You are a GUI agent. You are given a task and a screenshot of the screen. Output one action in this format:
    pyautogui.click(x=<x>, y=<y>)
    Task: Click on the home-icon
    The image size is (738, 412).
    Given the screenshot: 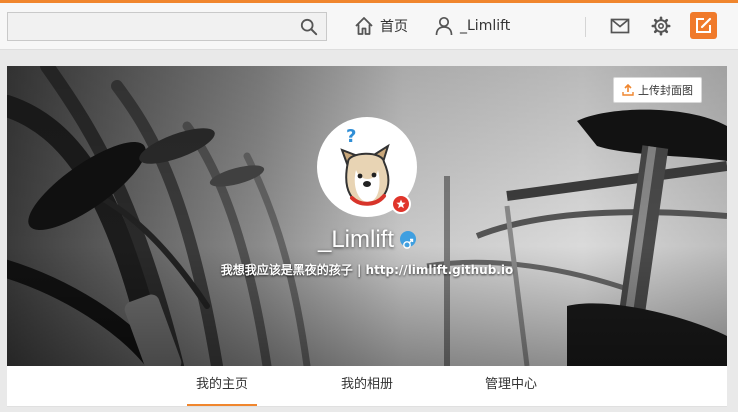 What is the action you would take?
    pyautogui.click(x=364, y=26)
    